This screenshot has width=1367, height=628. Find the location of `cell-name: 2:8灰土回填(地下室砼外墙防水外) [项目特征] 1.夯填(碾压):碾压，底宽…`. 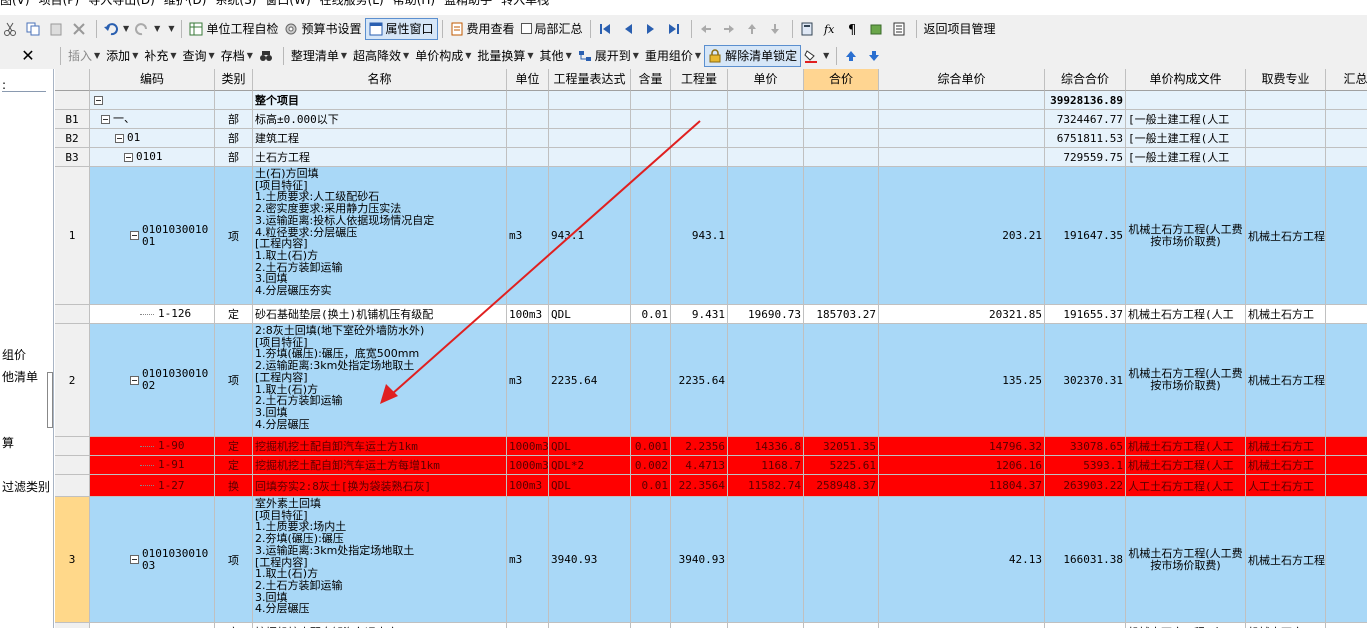

cell-name: 2:8灰土回填(地下室砼外墙防水外) [项目特征] 1.夯填(碾压):碾压，底宽… is located at coordinates (380, 380).